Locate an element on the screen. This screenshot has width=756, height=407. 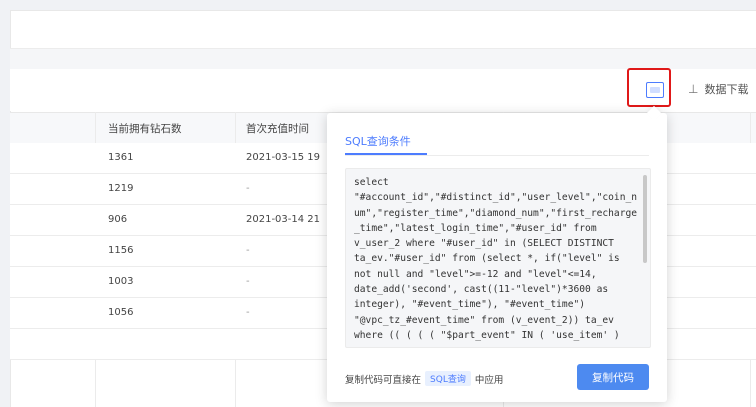
popover-title: SQL查询条件 is located at coordinates (378, 141).